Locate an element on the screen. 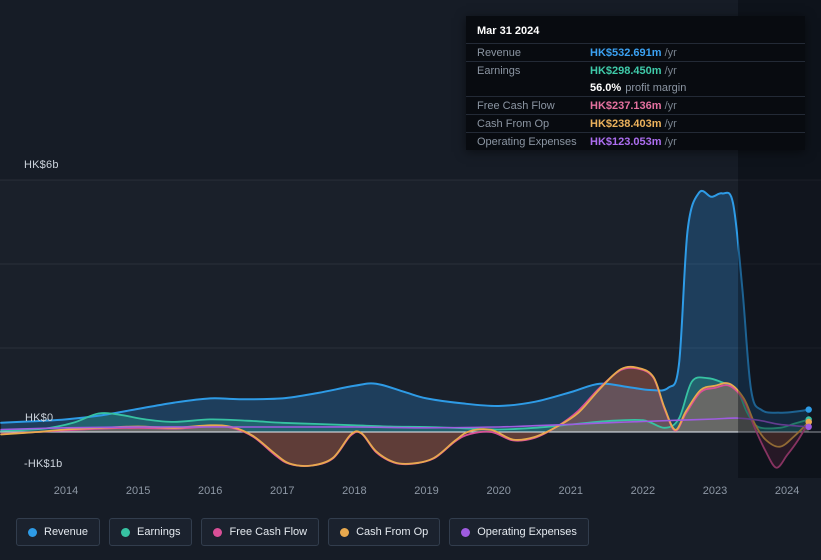 The image size is (821, 560). y-axis-label-zero: HK$0 is located at coordinates (39, 418).